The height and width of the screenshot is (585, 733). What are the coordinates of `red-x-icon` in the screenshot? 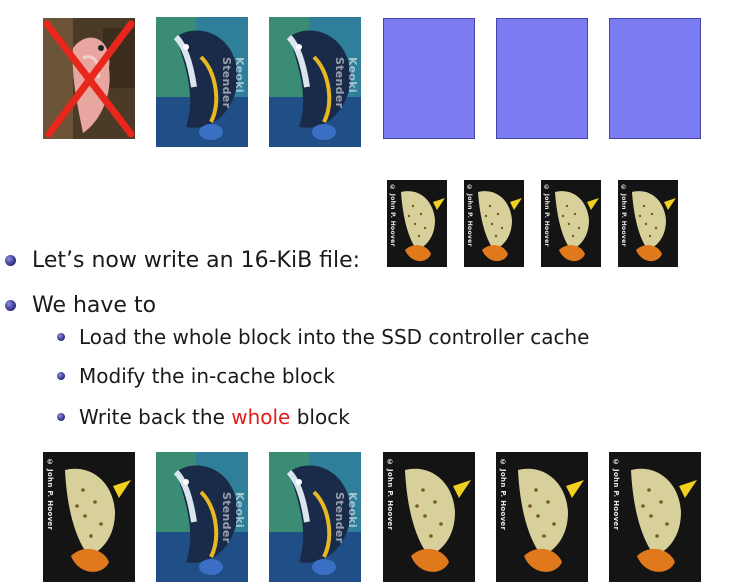 It's located at (89, 79).